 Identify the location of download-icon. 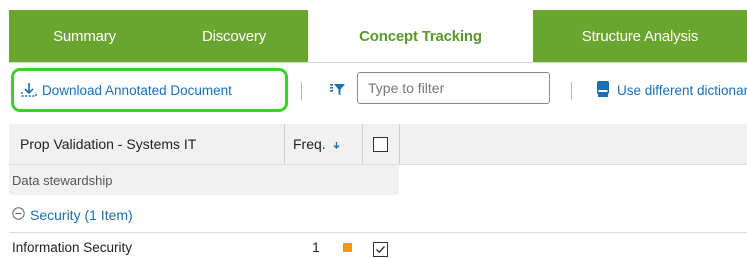
(29, 90).